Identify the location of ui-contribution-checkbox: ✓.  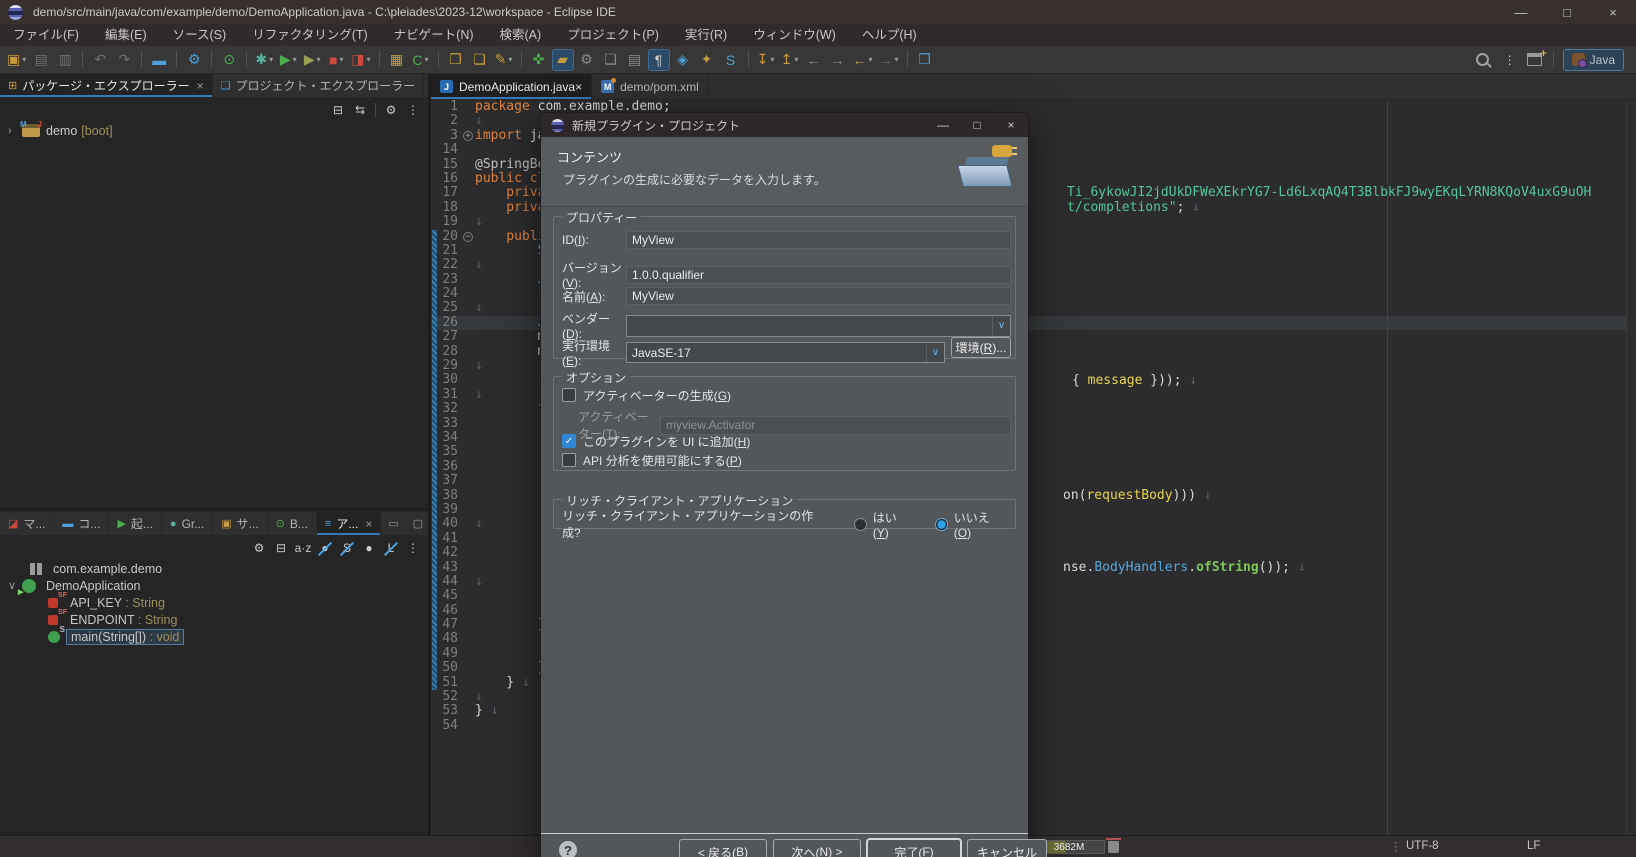
(569, 441).